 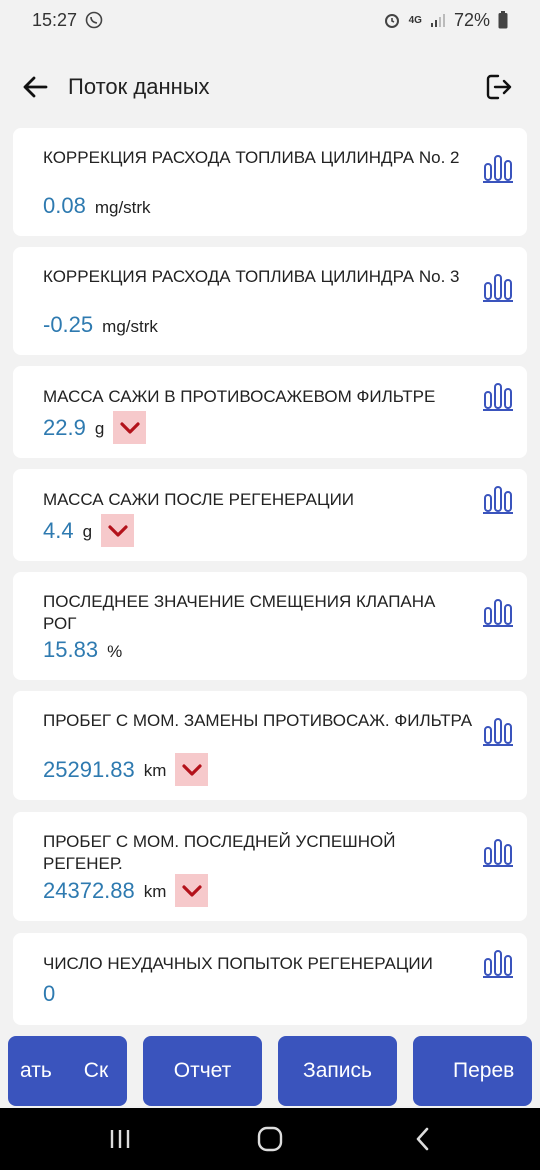 What do you see at coordinates (55, 19) in the screenshot?
I see `status-time: 15:27` at bounding box center [55, 19].